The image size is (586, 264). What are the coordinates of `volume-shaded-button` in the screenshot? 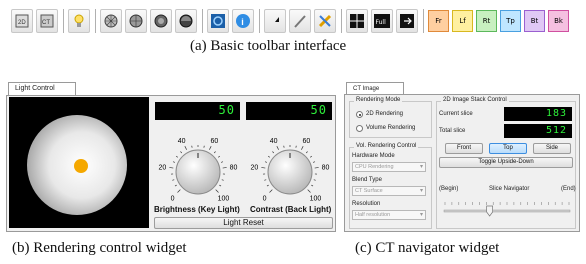 It's located at (186, 21).